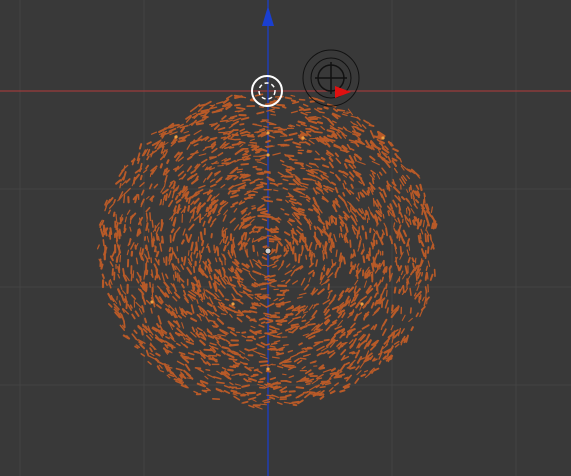 Image resolution: width=571 pixels, height=476 pixels. I want to click on arrow-up-icon, so click(268, 16).